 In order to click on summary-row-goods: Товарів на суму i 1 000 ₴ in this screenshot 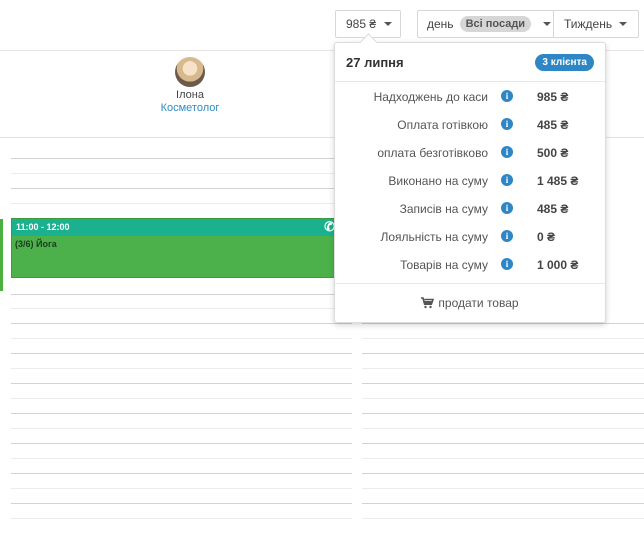, I will do `click(470, 263)`.